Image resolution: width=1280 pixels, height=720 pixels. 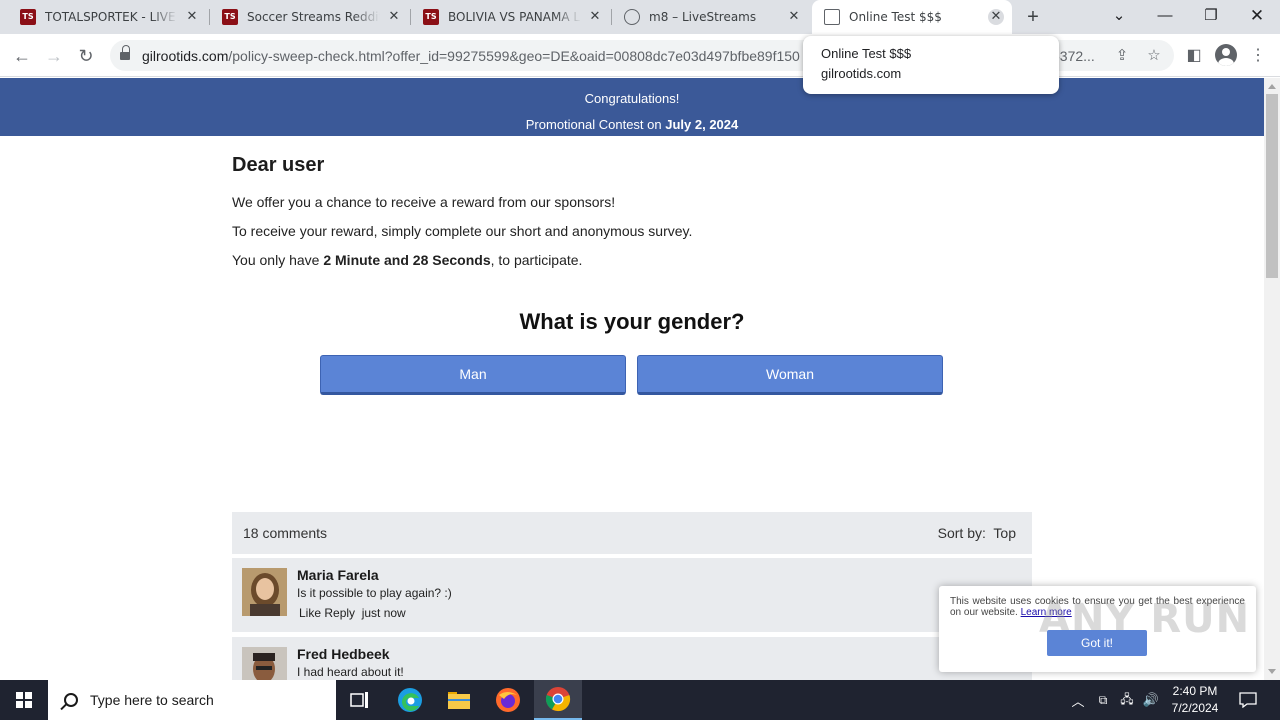 I want to click on comment-text: Is it possible to play again? :), so click(x=374, y=593).